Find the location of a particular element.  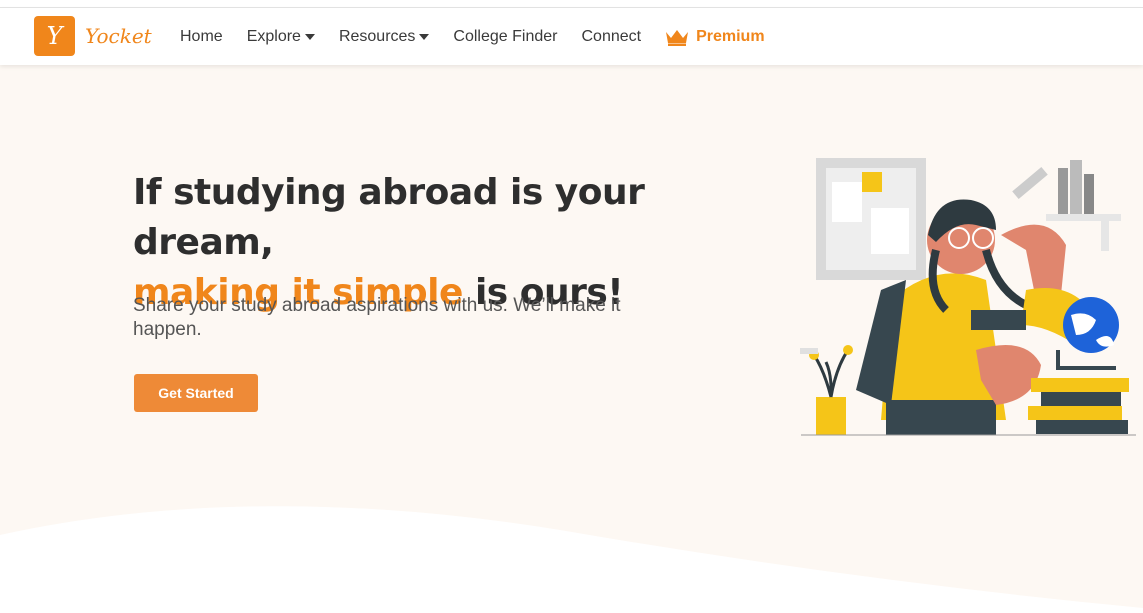

crown-icon is located at coordinates (677, 37).